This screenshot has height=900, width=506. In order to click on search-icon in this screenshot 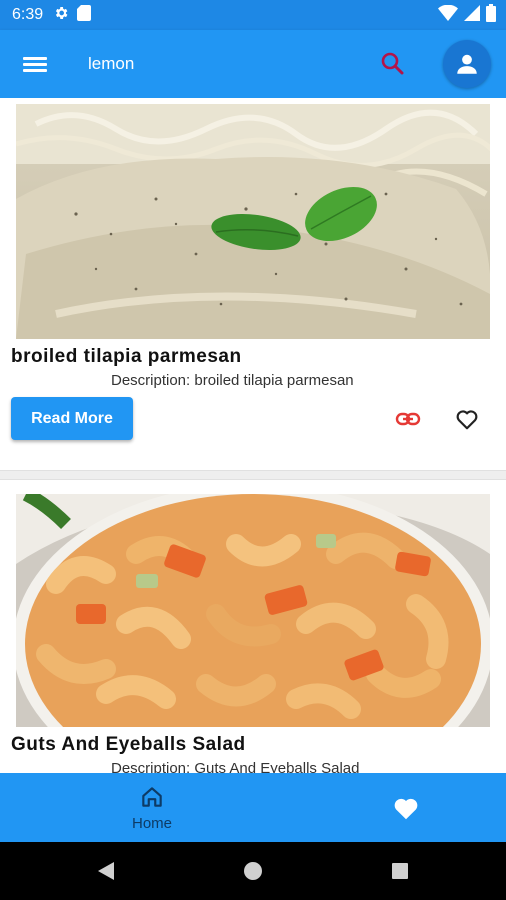, I will do `click(392, 63)`.